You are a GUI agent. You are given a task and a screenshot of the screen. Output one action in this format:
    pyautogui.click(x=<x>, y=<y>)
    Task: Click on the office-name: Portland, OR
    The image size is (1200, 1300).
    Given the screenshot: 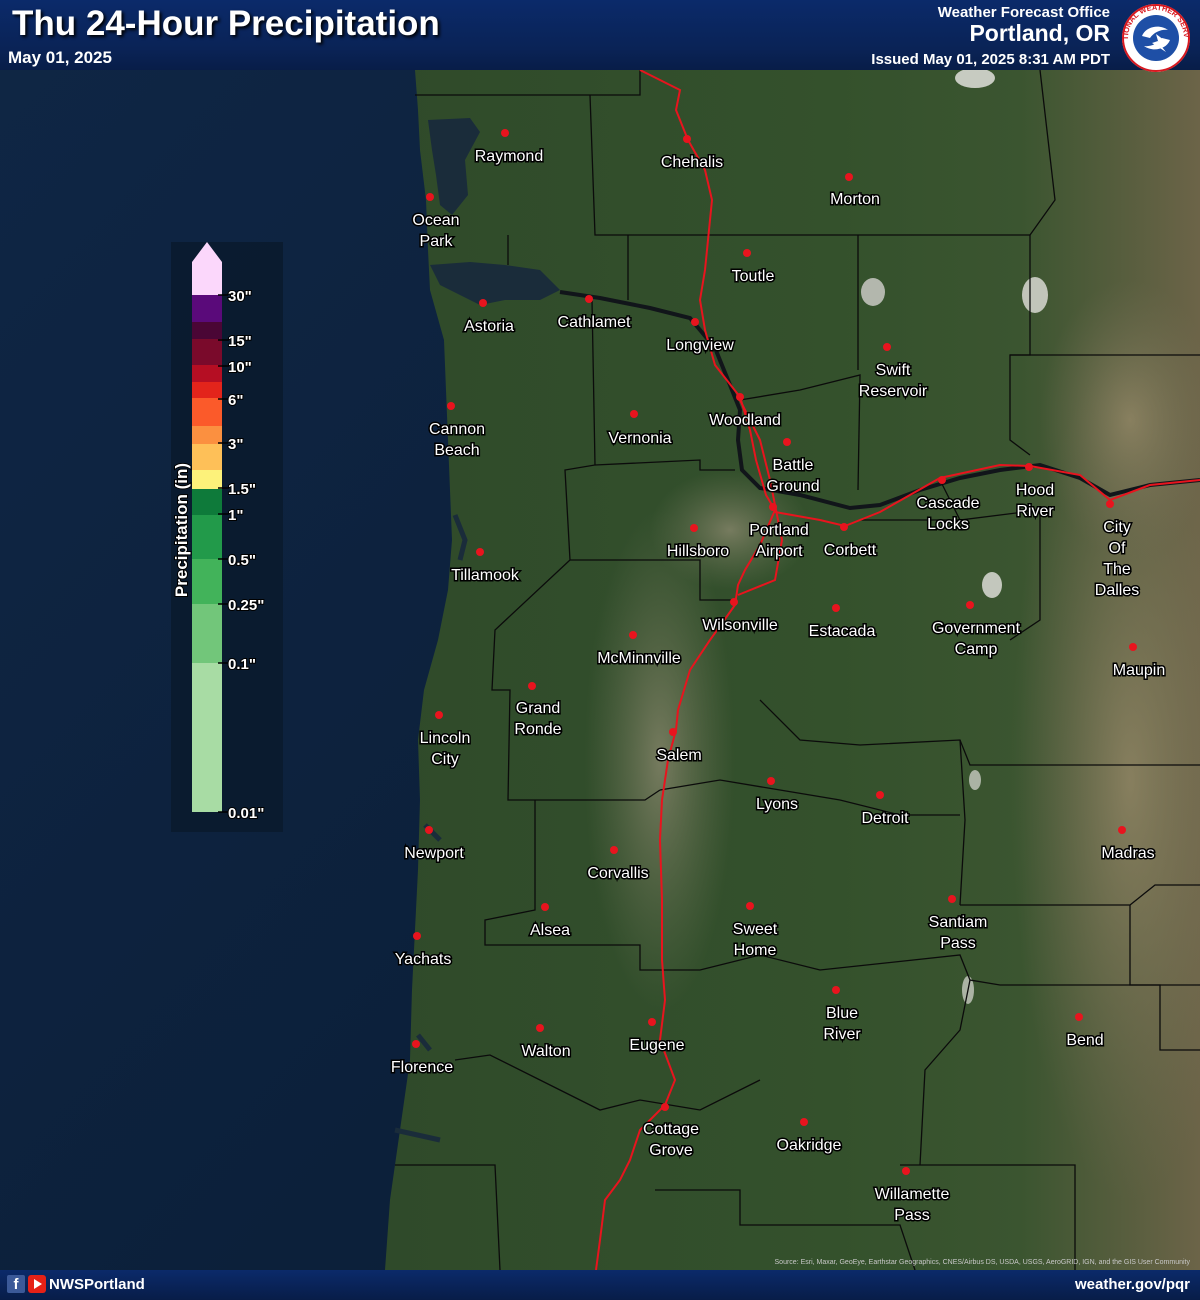 What is the action you would take?
    pyautogui.click(x=1039, y=33)
    